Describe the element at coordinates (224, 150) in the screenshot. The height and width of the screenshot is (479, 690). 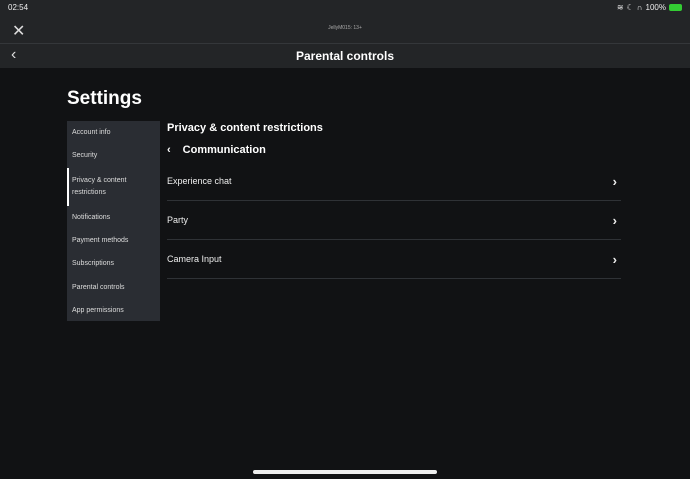
I see `subsection-title: Communication` at that location.